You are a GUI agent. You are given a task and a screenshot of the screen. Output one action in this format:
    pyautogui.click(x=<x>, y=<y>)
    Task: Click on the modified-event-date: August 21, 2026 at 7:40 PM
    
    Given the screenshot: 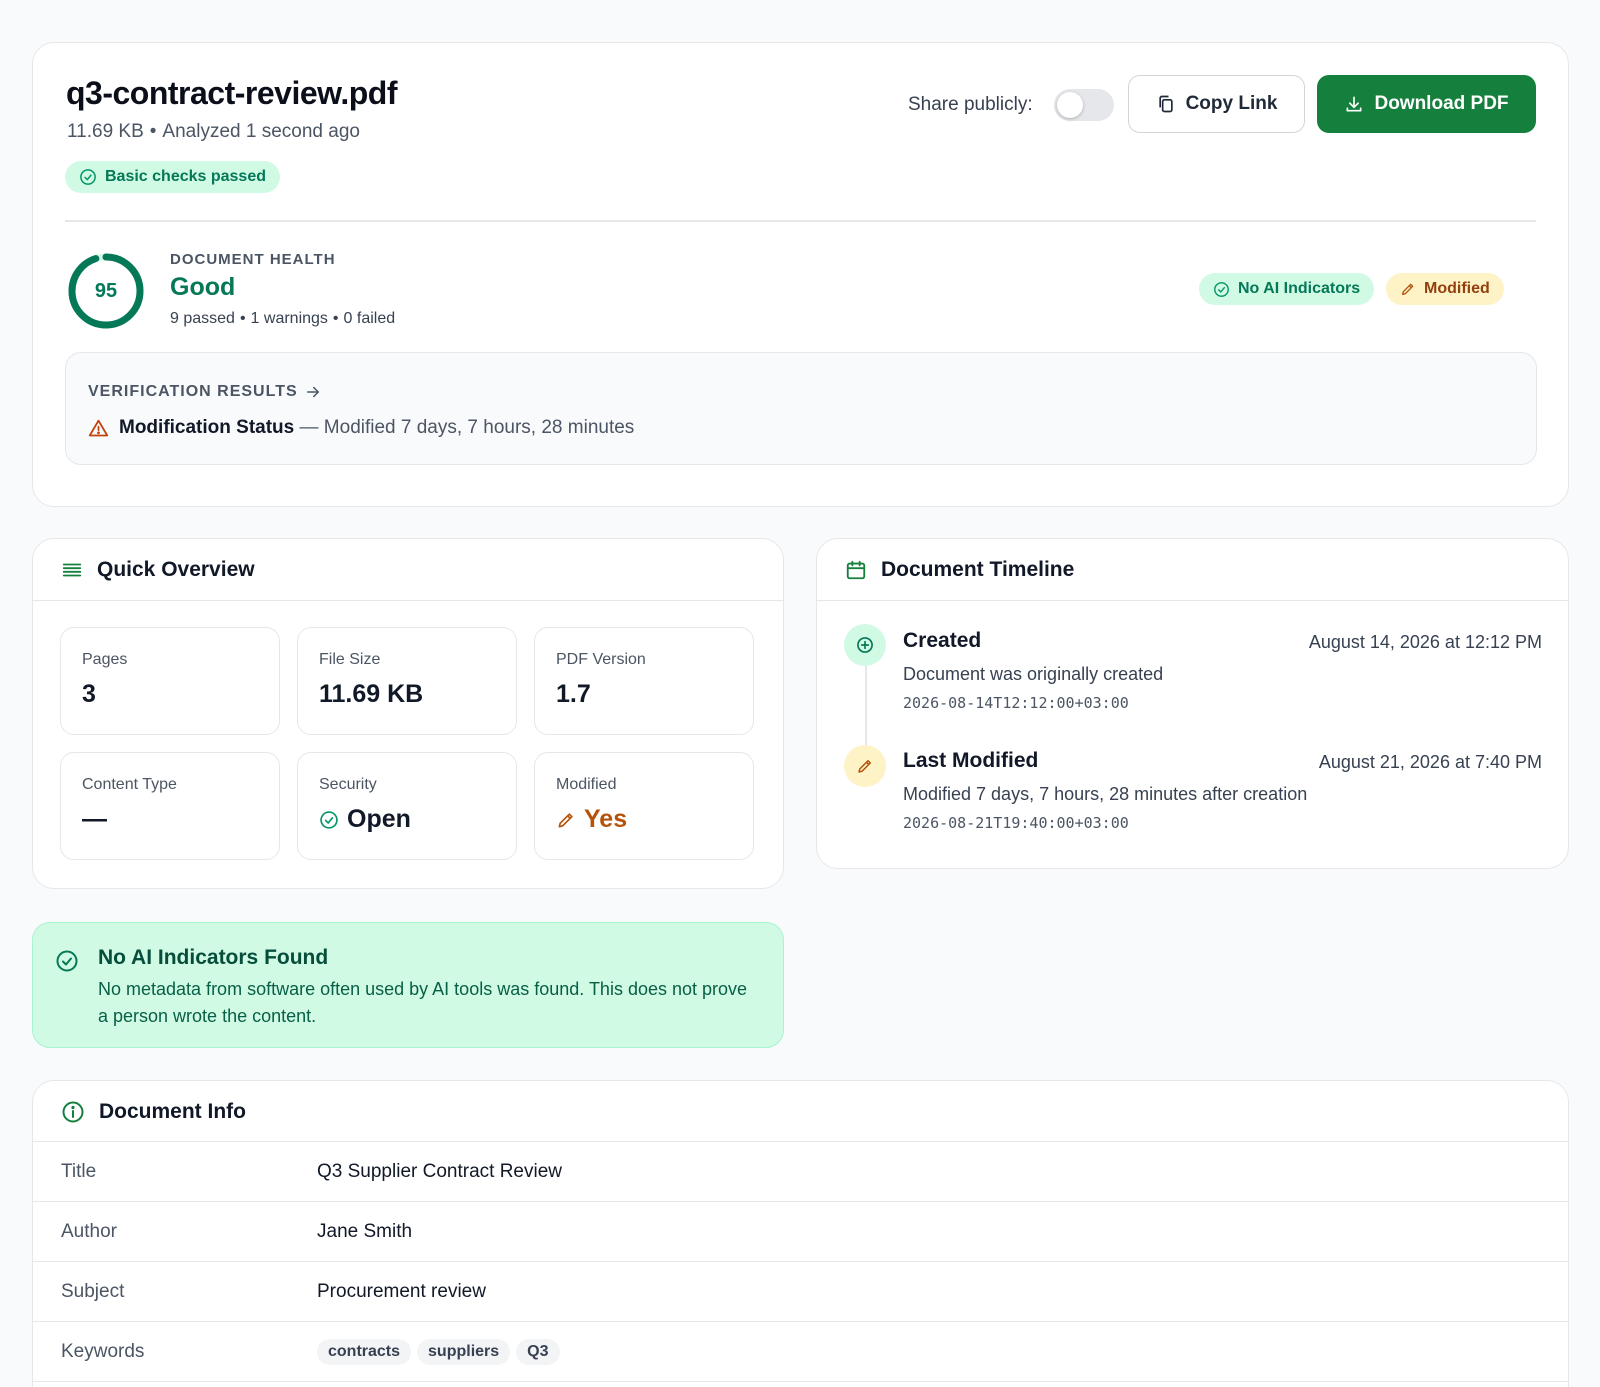 What is the action you would take?
    pyautogui.click(x=1430, y=762)
    